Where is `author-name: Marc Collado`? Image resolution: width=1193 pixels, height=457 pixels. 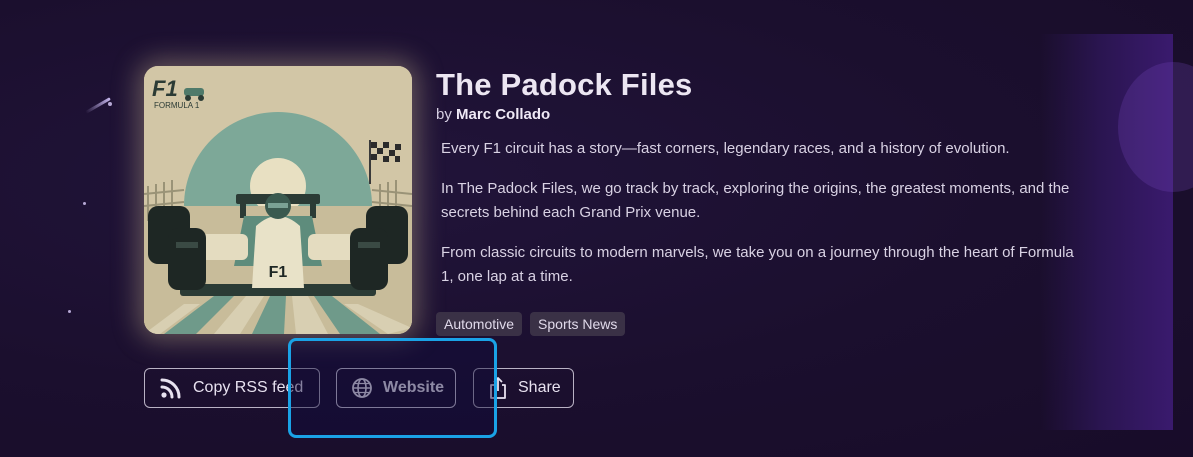 author-name: Marc Collado is located at coordinates (503, 114).